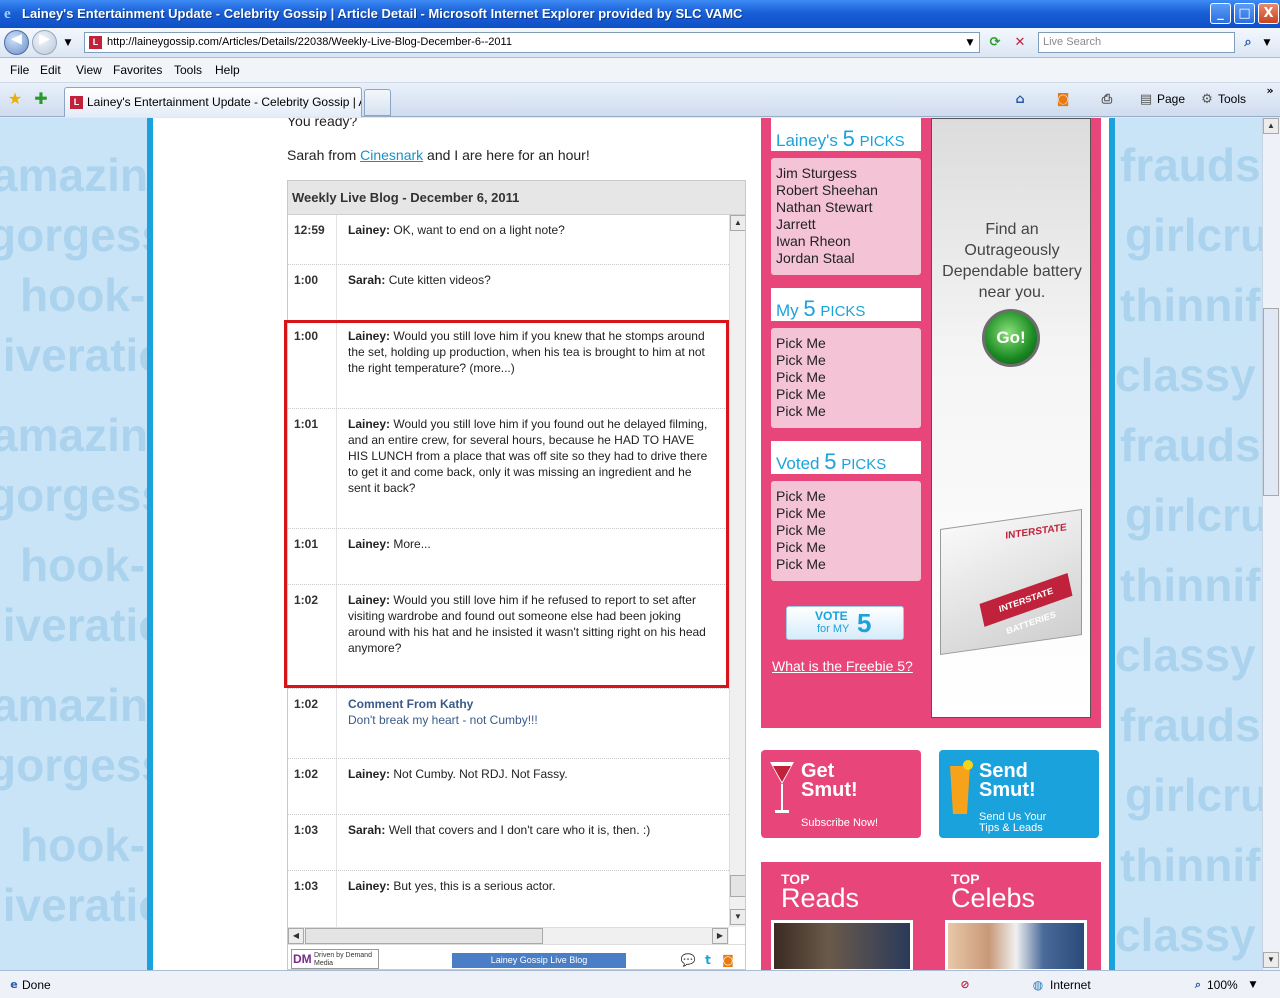  What do you see at coordinates (1020, 43) in the screenshot?
I see `stop-icon: ✕` at bounding box center [1020, 43].